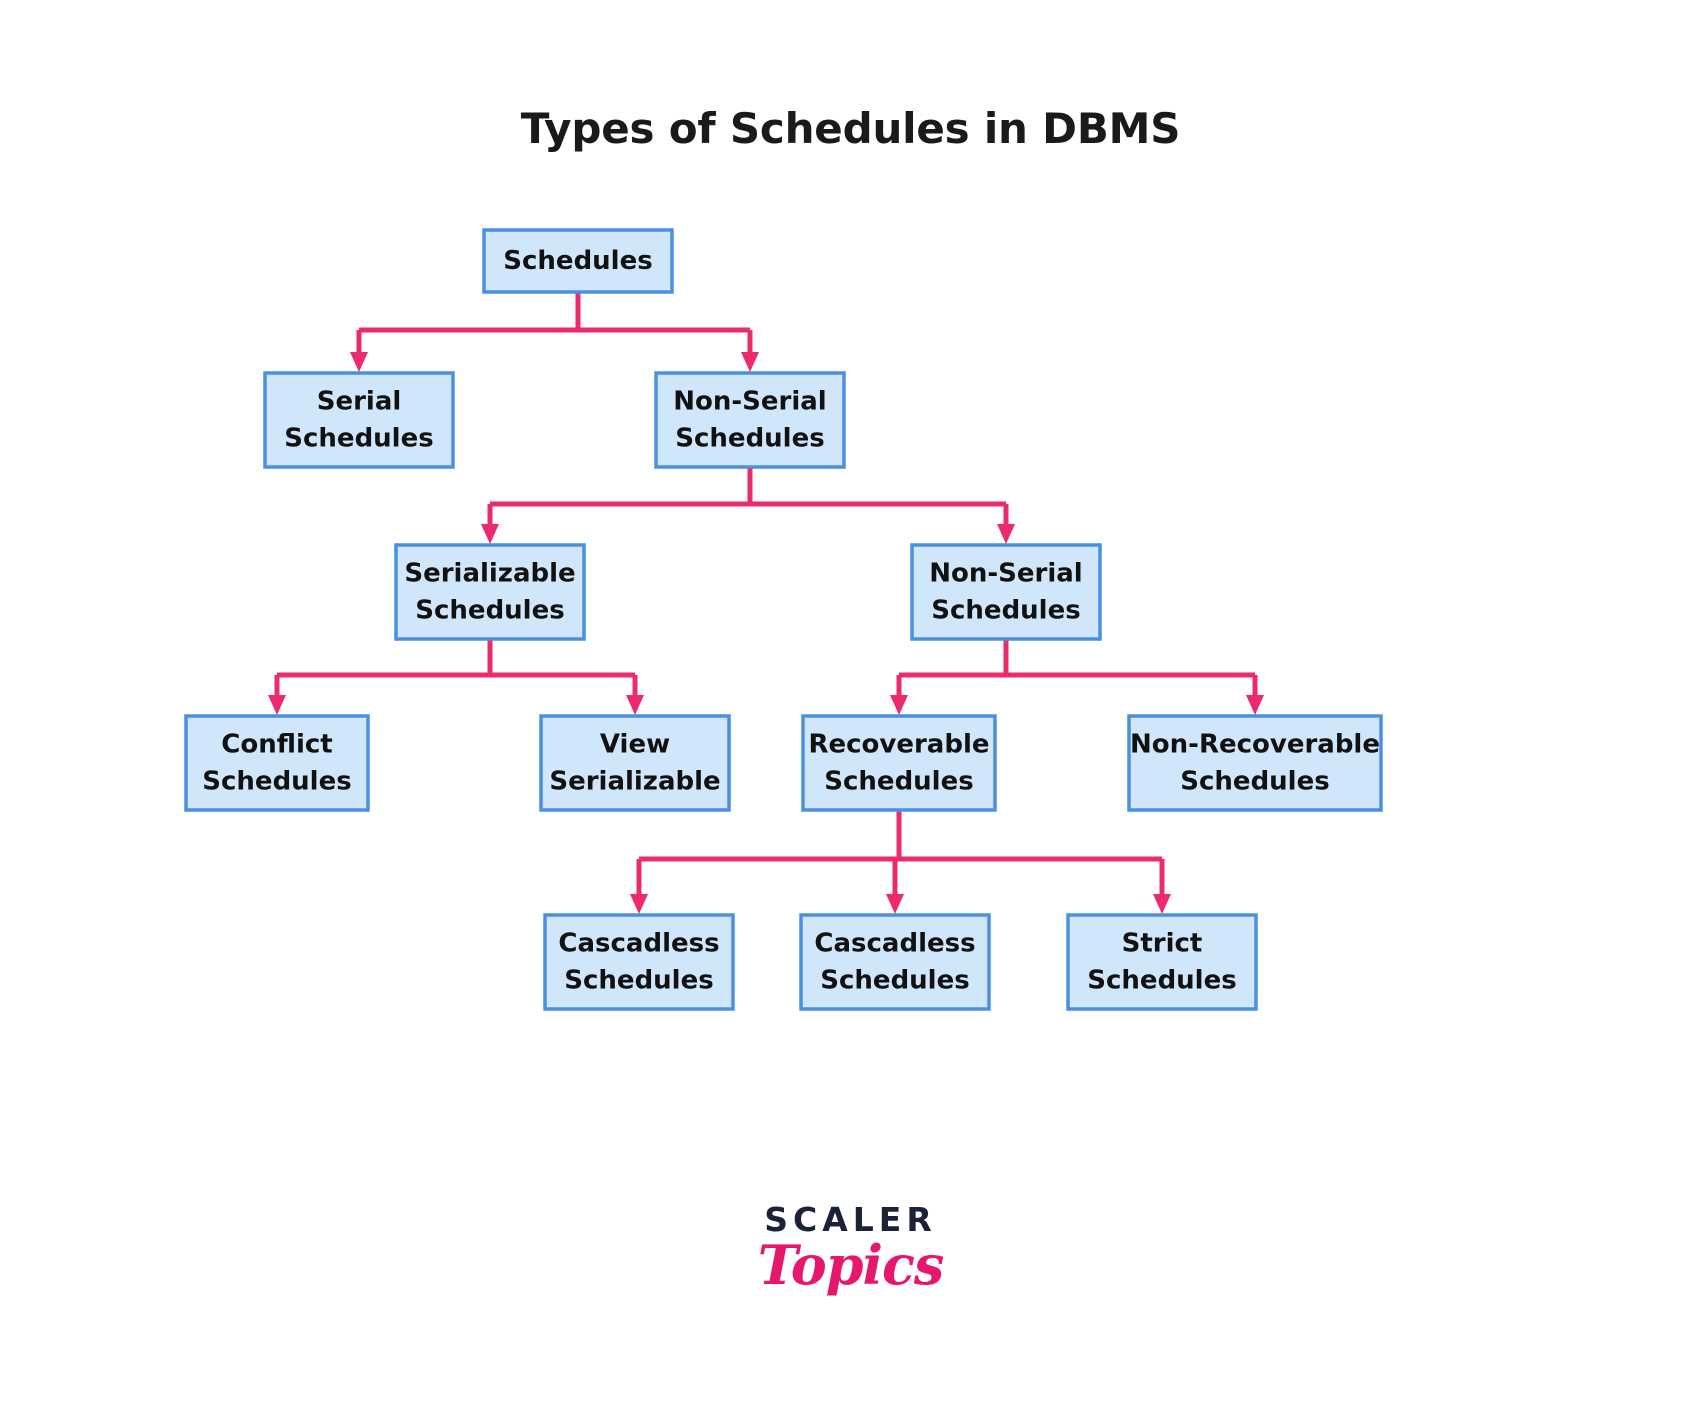 The image size is (1701, 1419). I want to click on node-serializable: Serializable Schedules, so click(490, 592).